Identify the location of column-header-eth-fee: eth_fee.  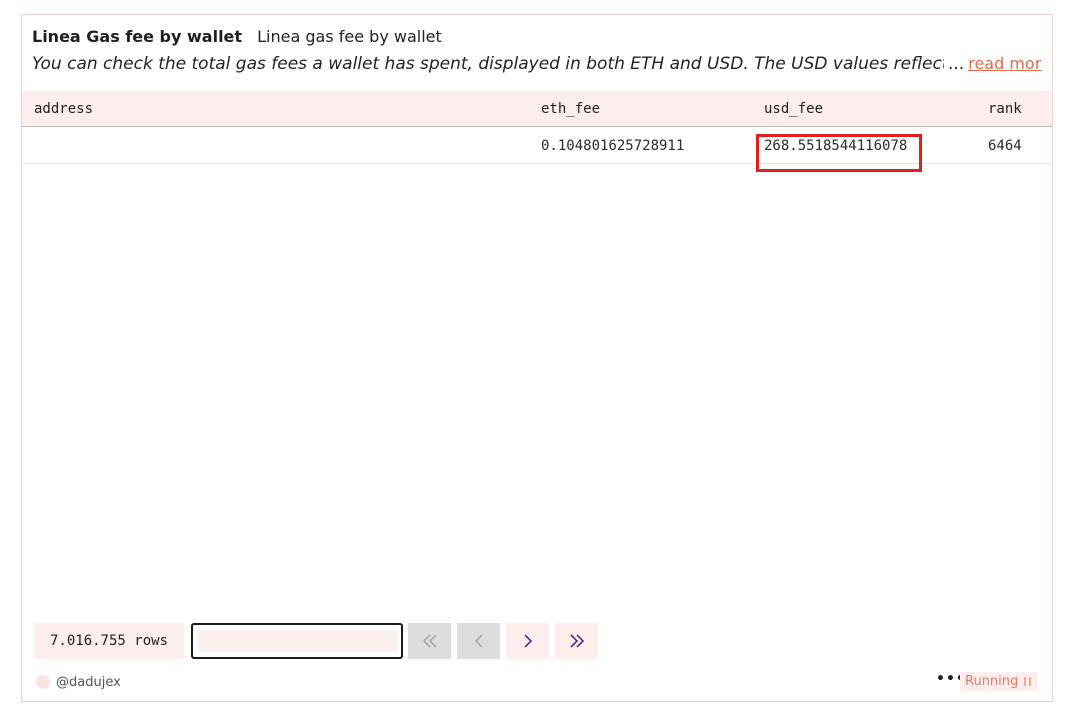
(570, 109).